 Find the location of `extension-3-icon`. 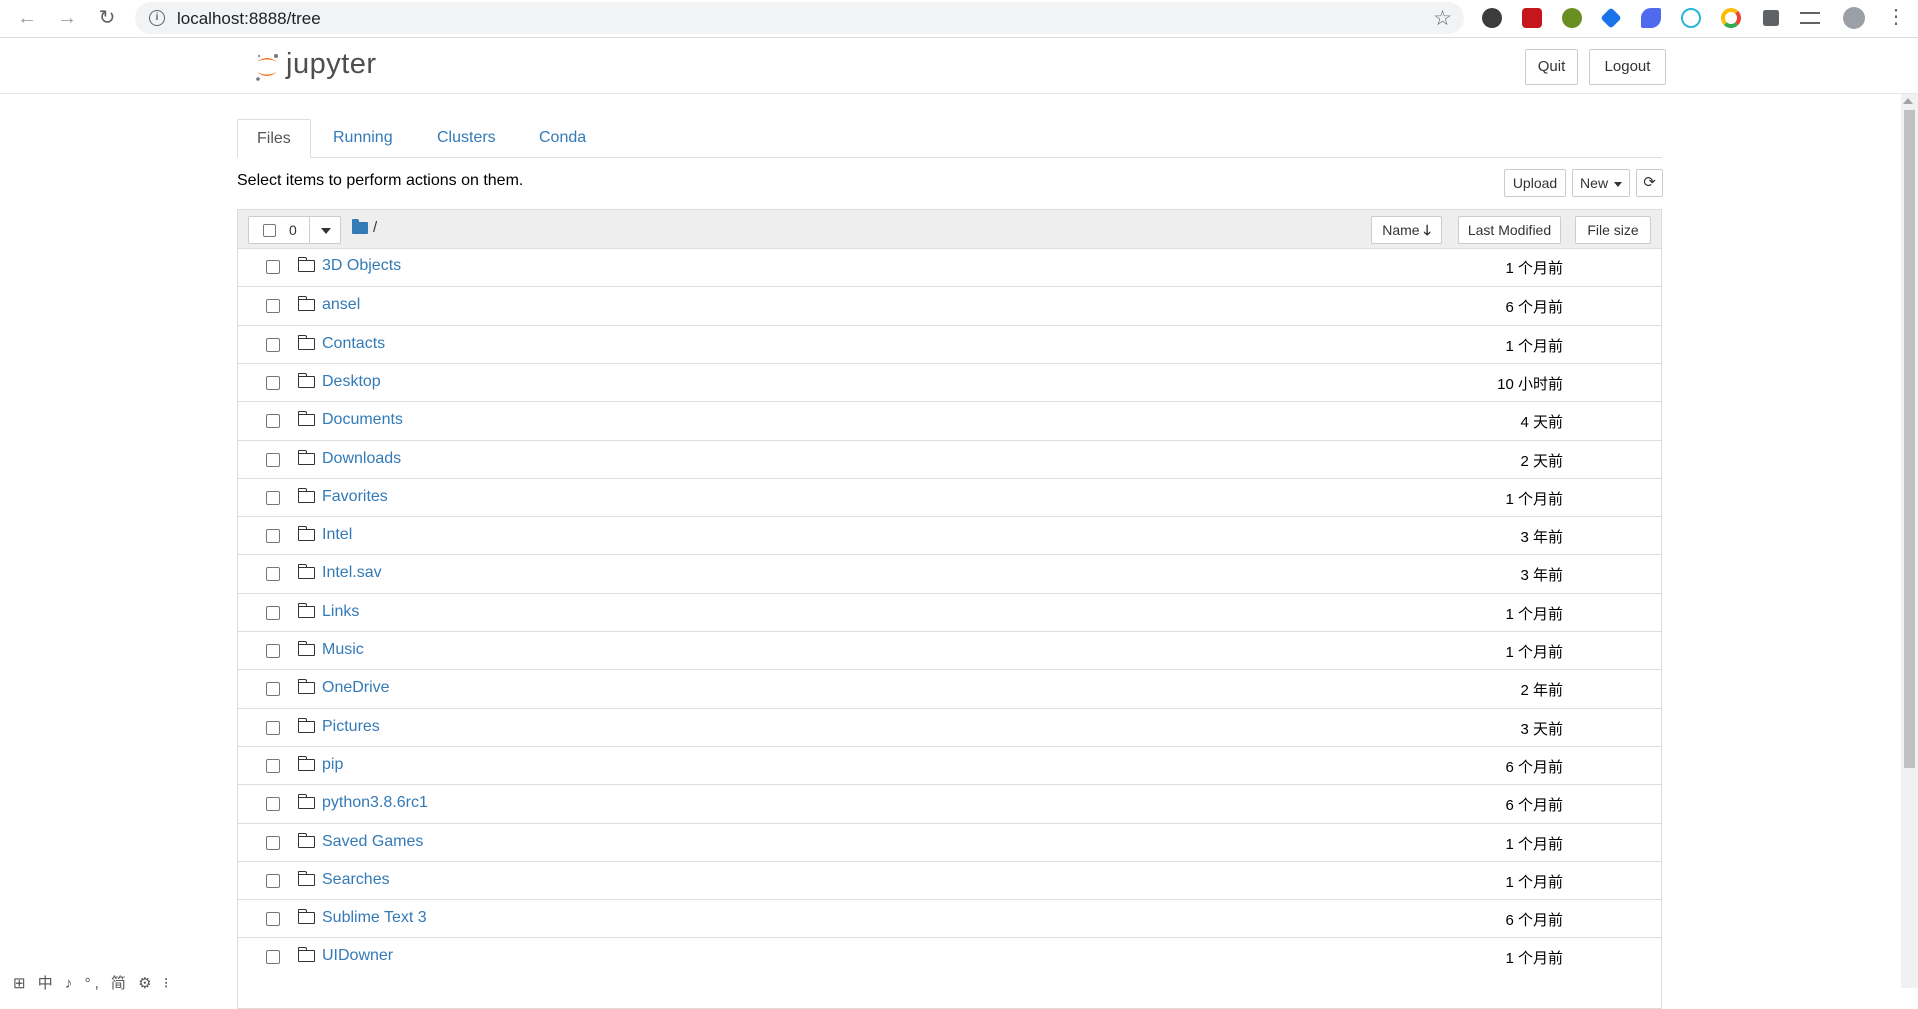

extension-3-icon is located at coordinates (1572, 18).